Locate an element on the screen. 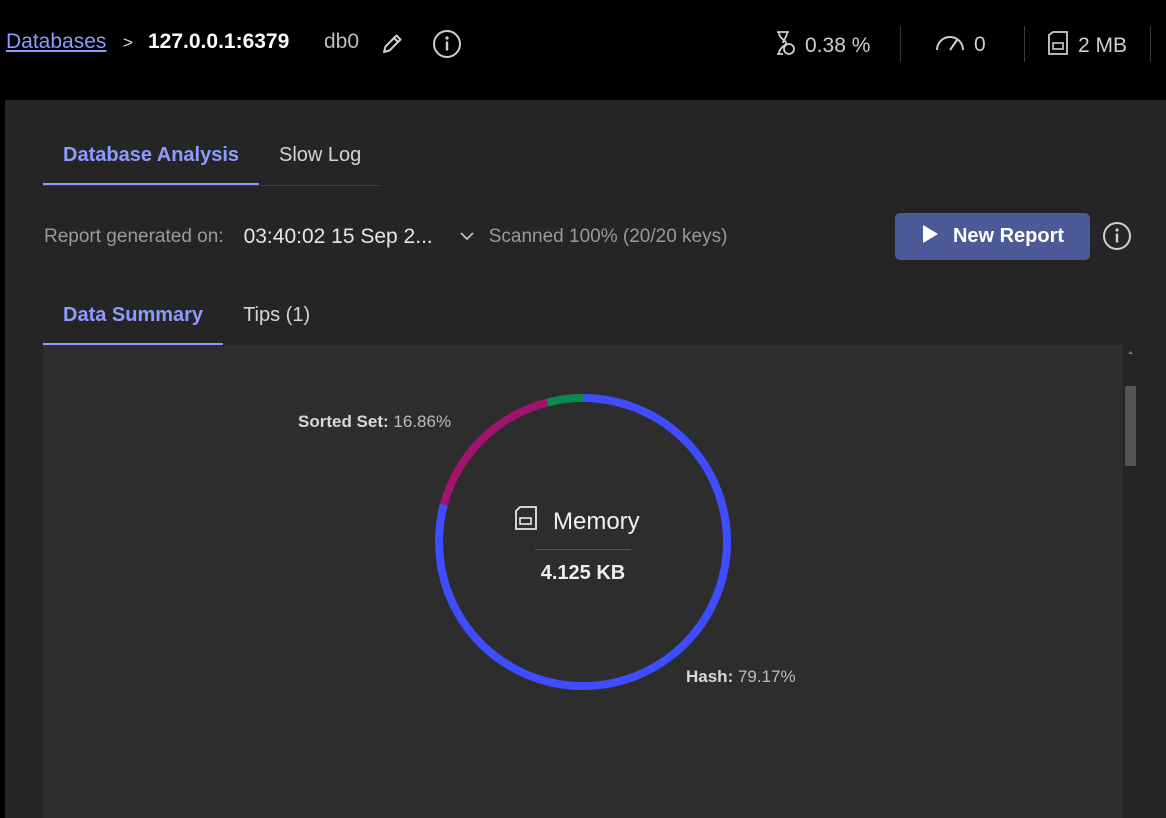 The image size is (1166, 818). speedometer-icon is located at coordinates (950, 45).